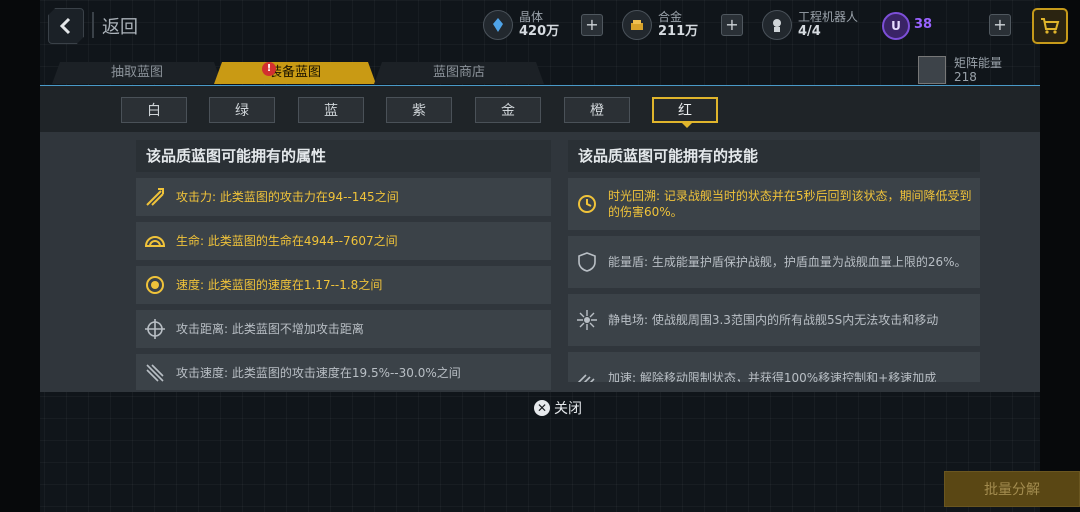 The image size is (1080, 512). What do you see at coordinates (343, 156) in the screenshot?
I see `attributes-title: 该品质蓝图可能拥有的属性` at bounding box center [343, 156].